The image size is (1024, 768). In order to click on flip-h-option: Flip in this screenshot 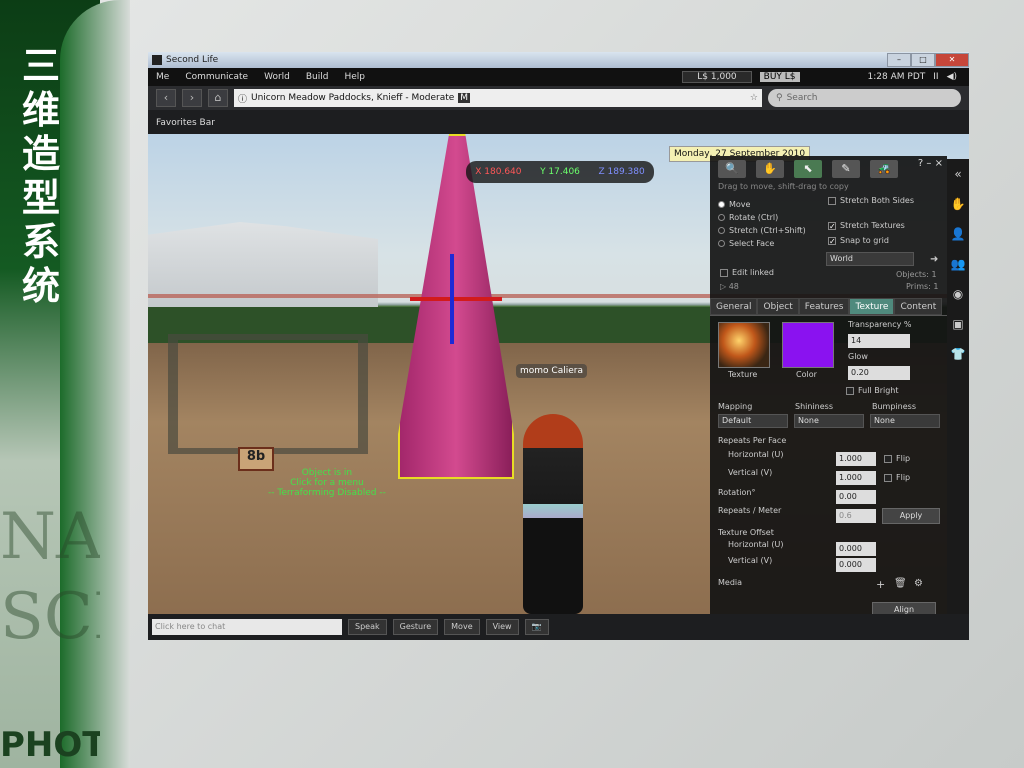, I will do `click(897, 458)`.